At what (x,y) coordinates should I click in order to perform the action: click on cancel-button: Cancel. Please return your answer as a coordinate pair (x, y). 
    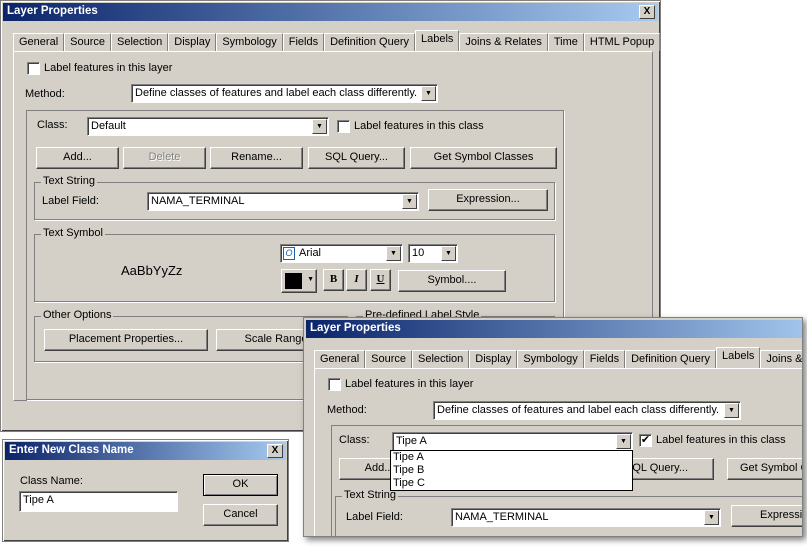
    Looking at the image, I should click on (240, 515).